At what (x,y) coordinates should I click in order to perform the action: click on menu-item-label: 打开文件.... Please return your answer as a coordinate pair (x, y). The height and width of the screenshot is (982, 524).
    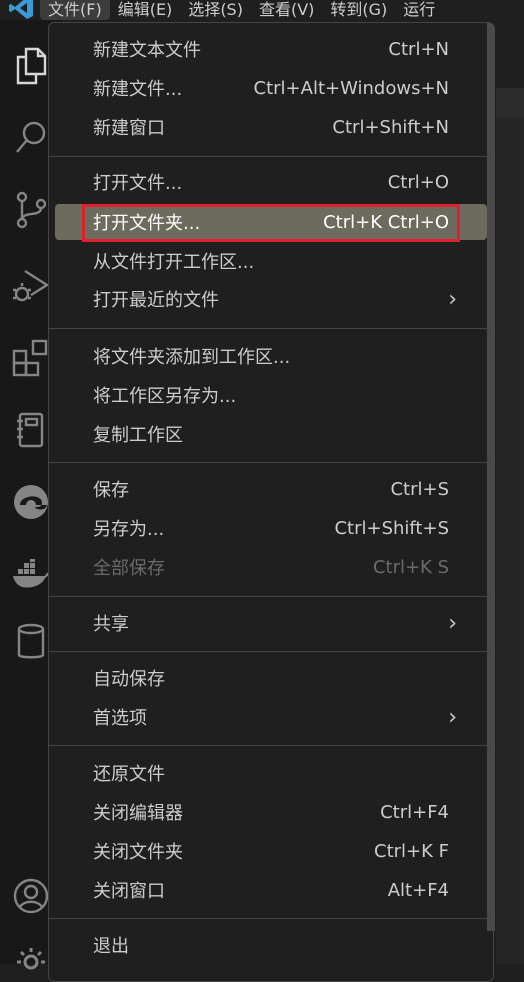
    Looking at the image, I should click on (138, 183).